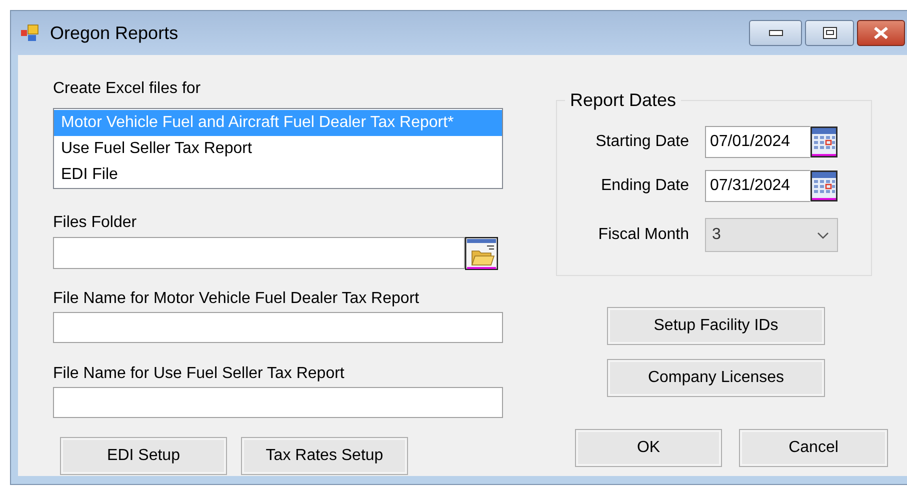 Image resolution: width=907 pixels, height=490 pixels. Describe the element at coordinates (823, 235) in the screenshot. I see `chevron-down-icon` at that location.